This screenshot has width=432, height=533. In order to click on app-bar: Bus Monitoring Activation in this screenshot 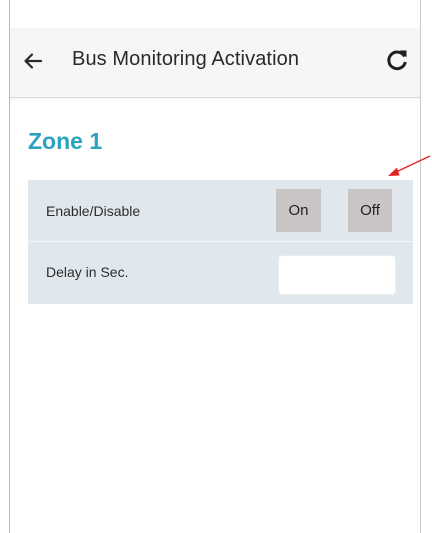, I will do `click(215, 63)`.